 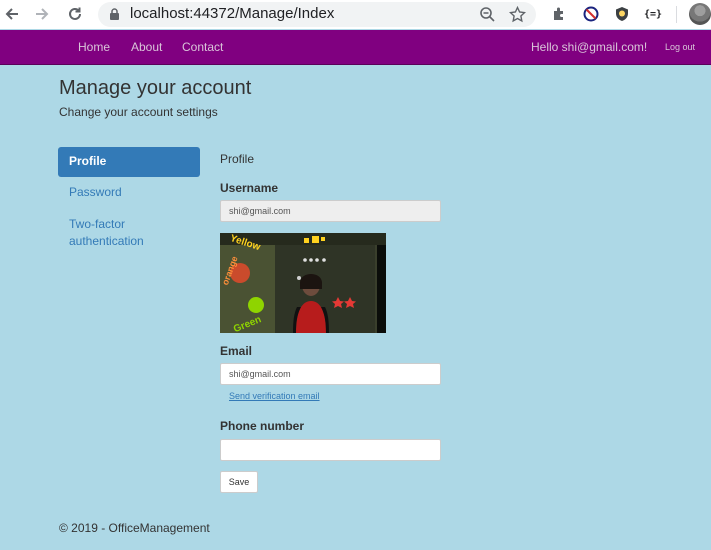 I want to click on lock-icon, so click(x=114, y=17).